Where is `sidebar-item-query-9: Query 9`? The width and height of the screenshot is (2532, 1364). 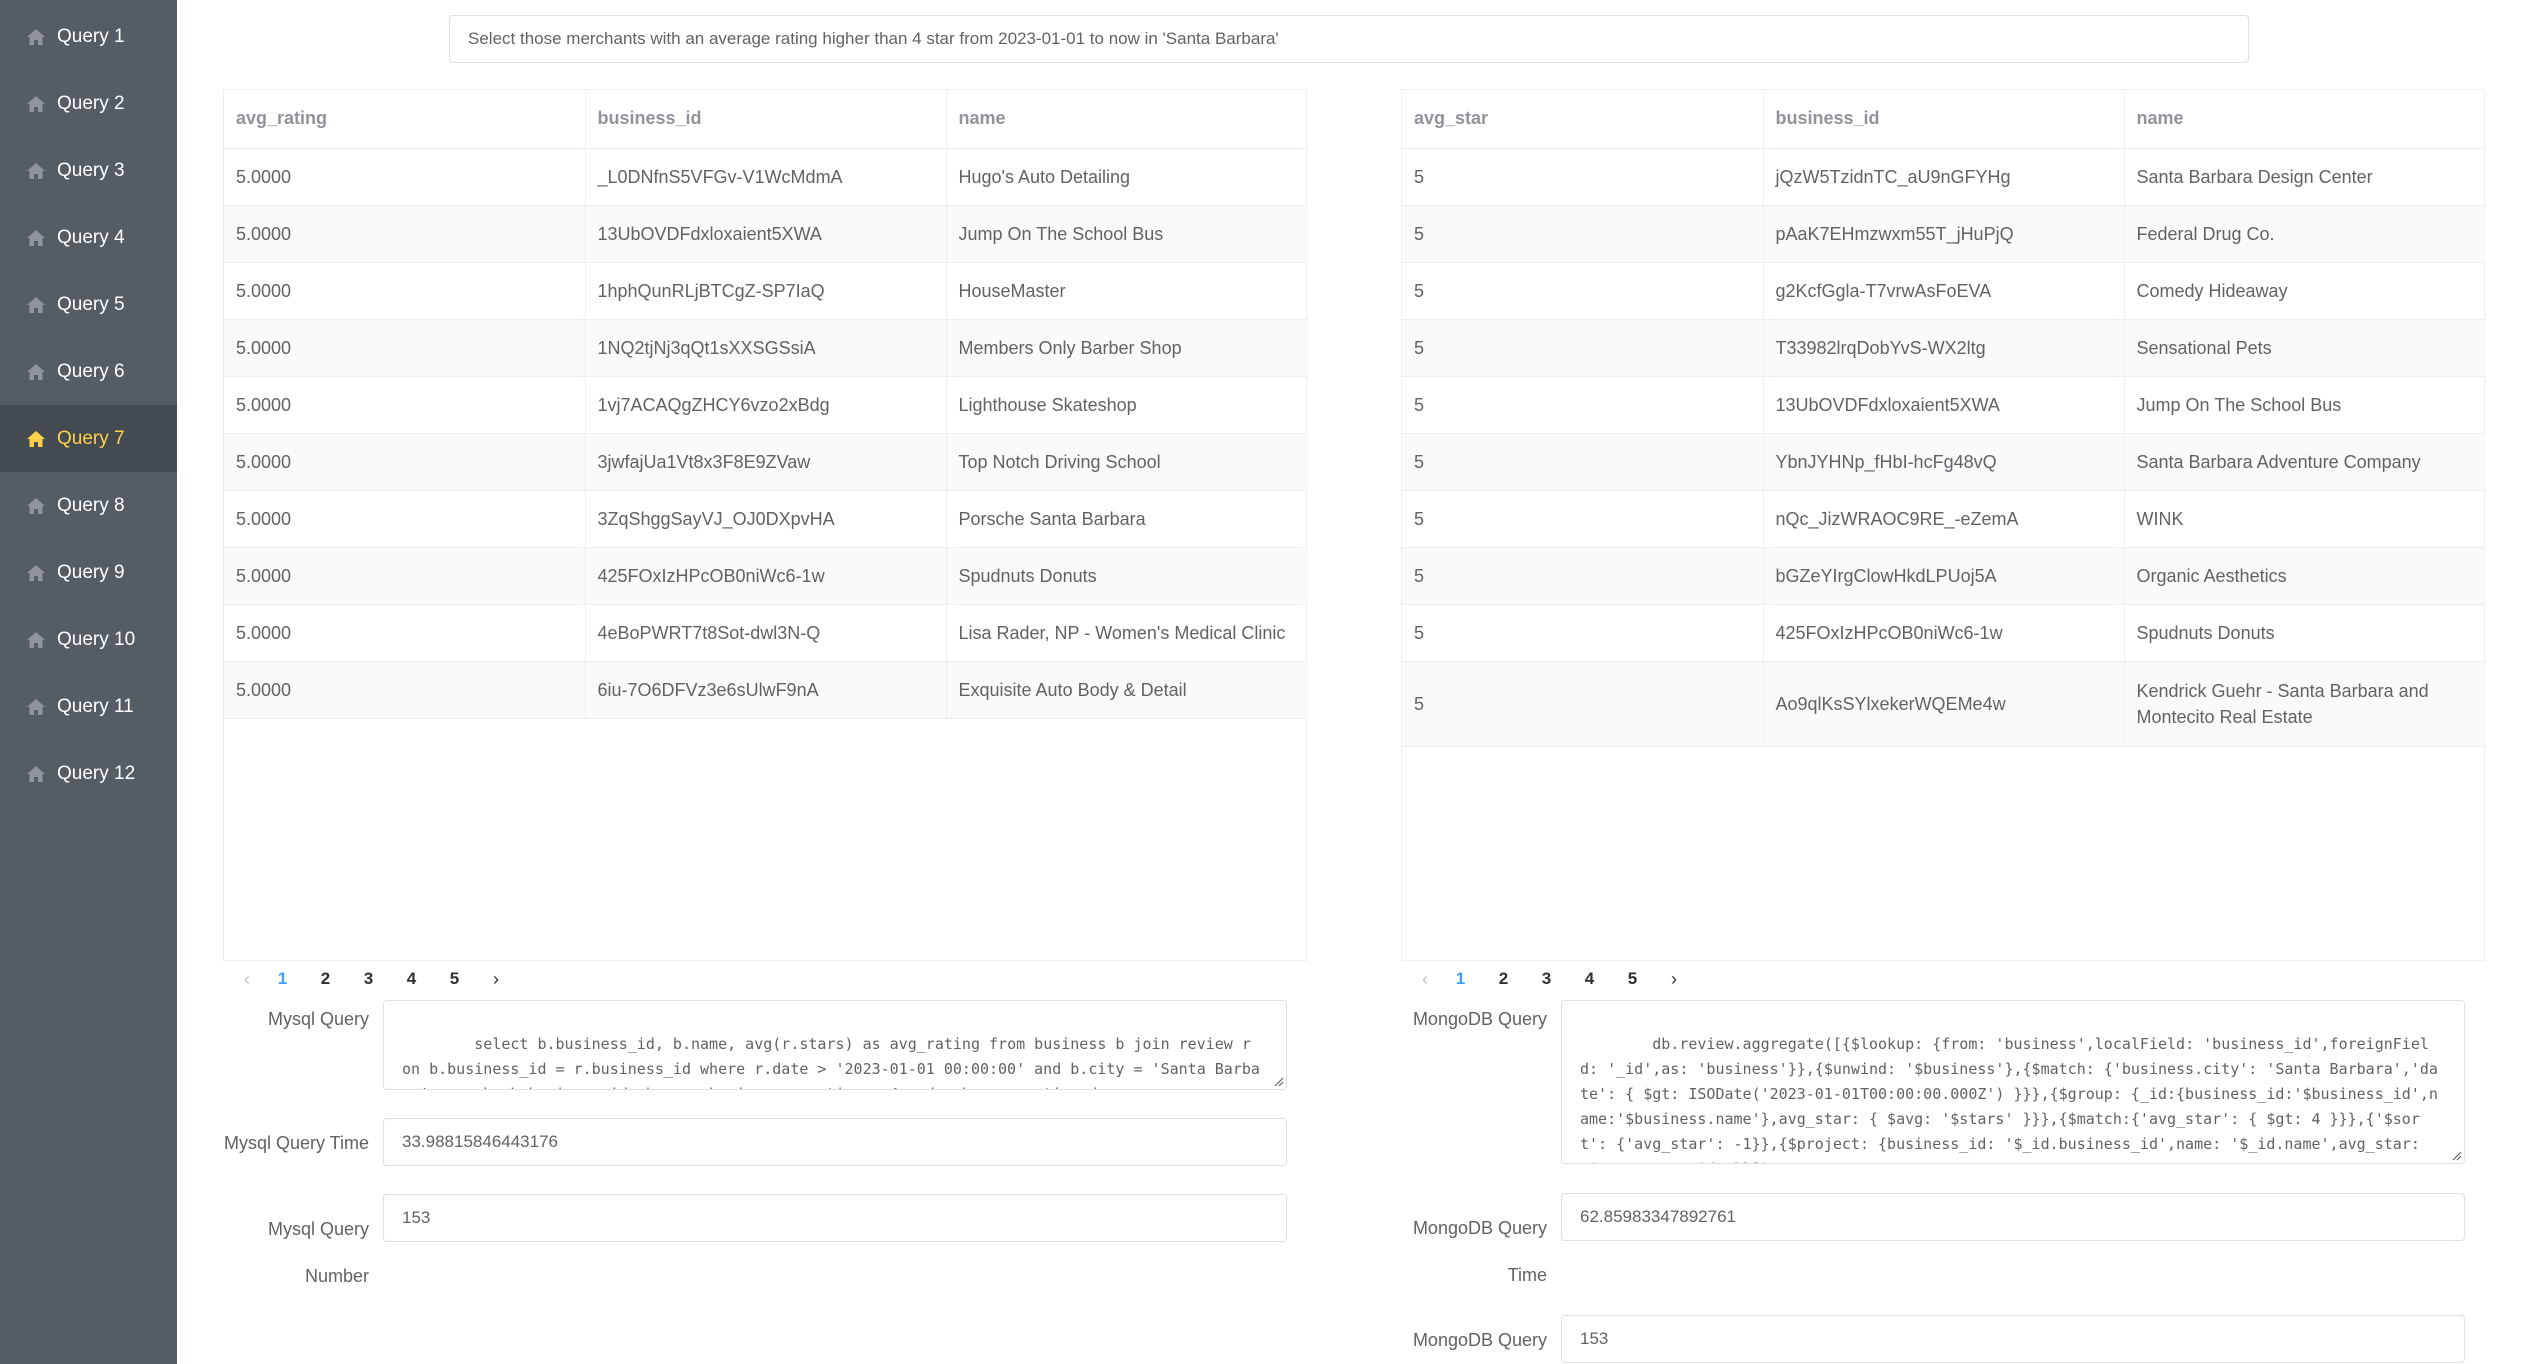 sidebar-item-query-9: Query 9 is located at coordinates (88, 572).